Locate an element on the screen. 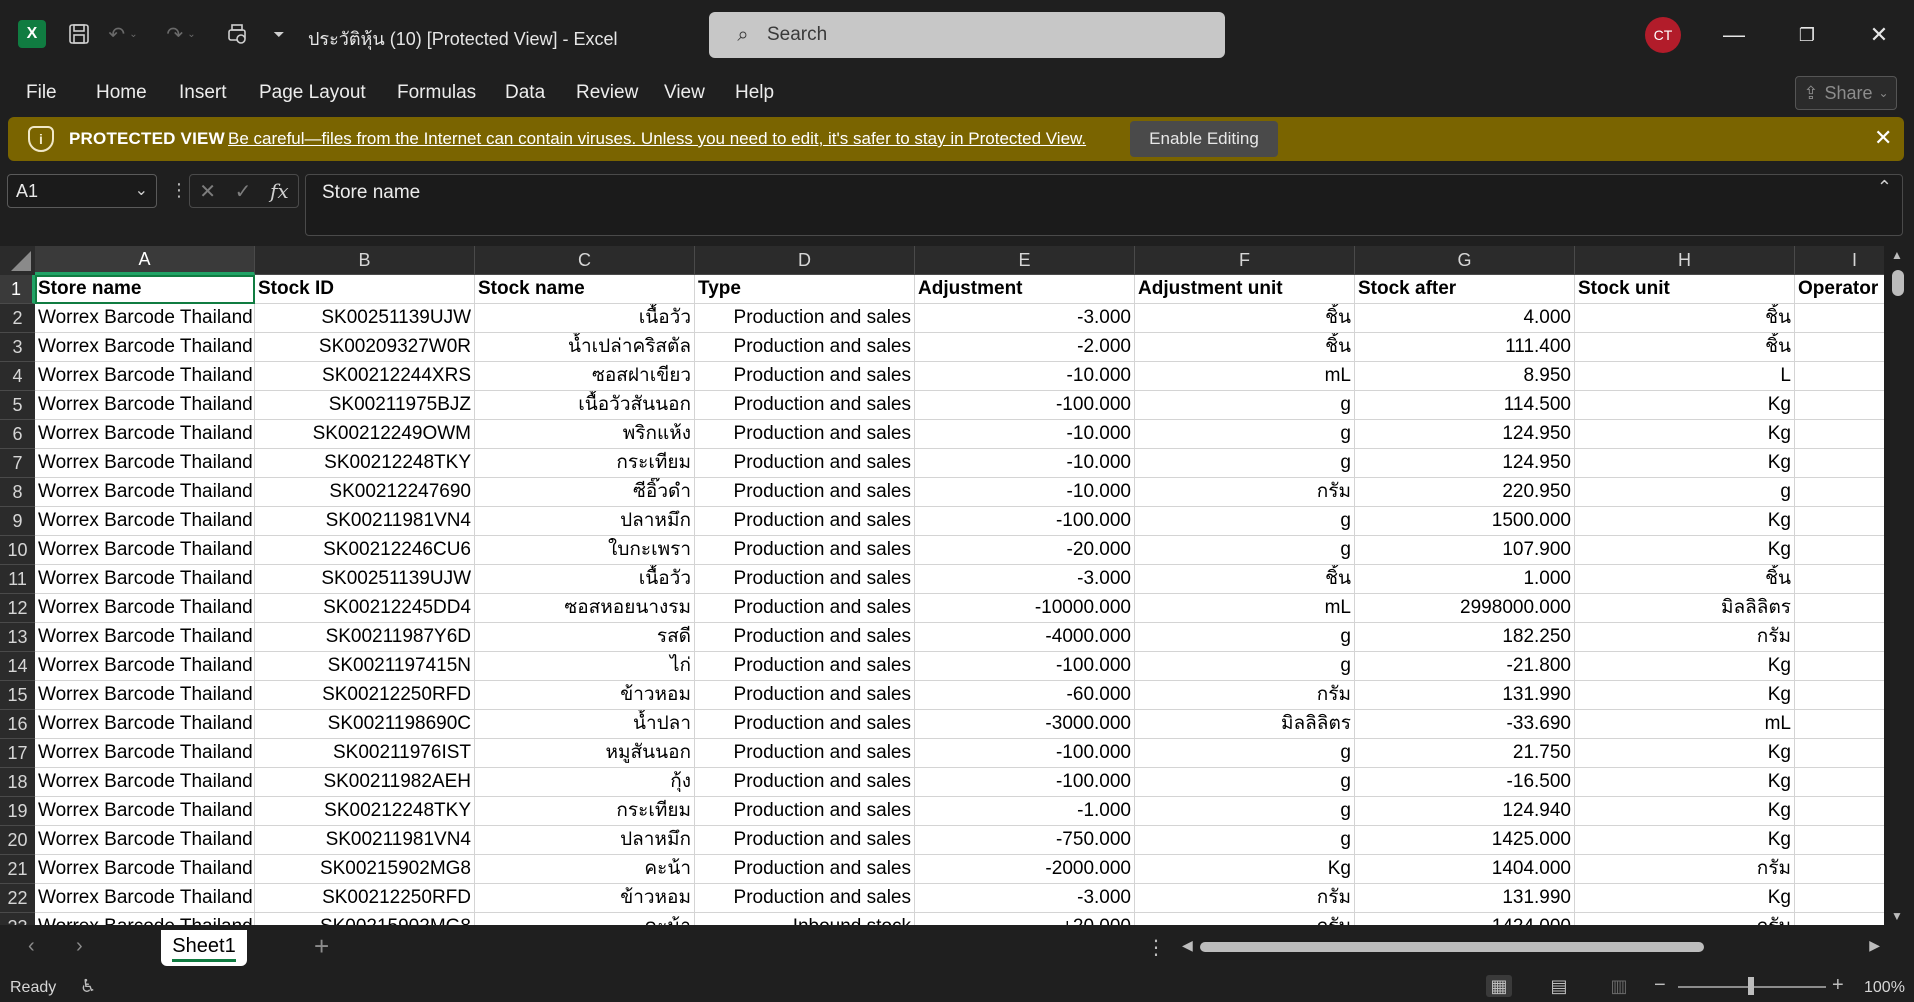 This screenshot has width=1914, height=1002. column-header-d: D is located at coordinates (805, 260).